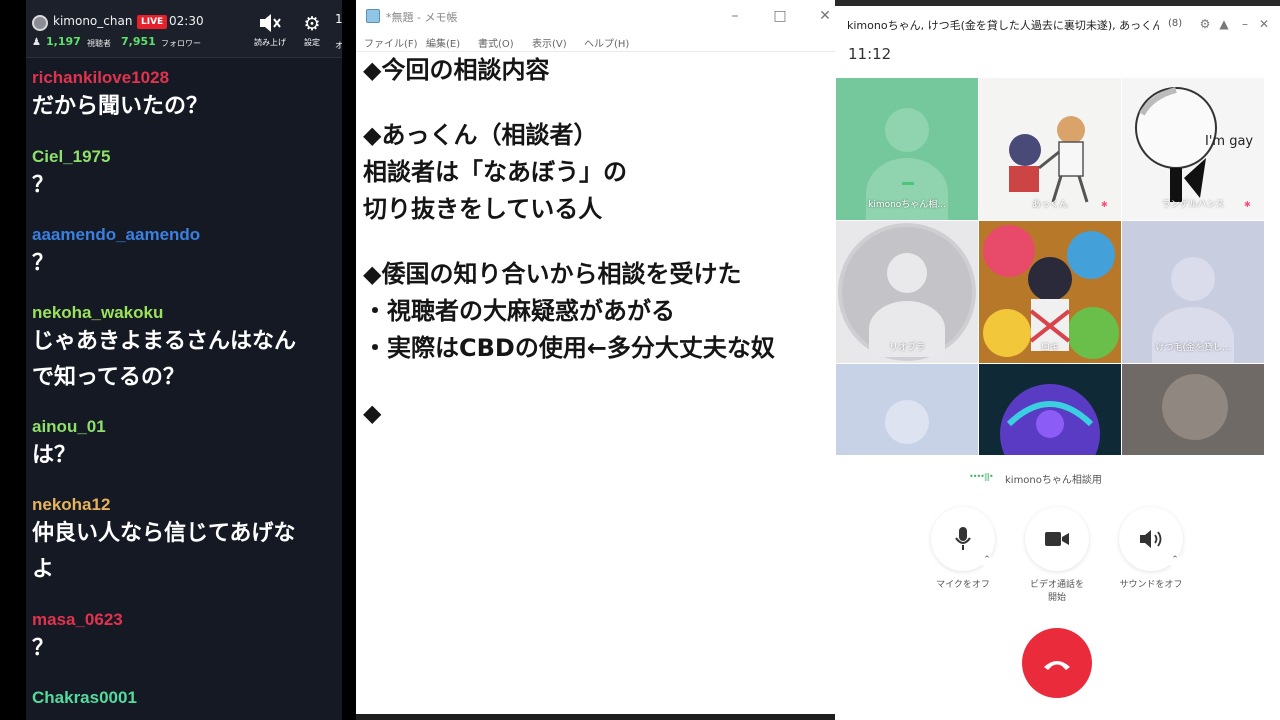 This screenshot has width=1280, height=720. What do you see at coordinates (1057, 539) in the screenshot?
I see `video-button` at bounding box center [1057, 539].